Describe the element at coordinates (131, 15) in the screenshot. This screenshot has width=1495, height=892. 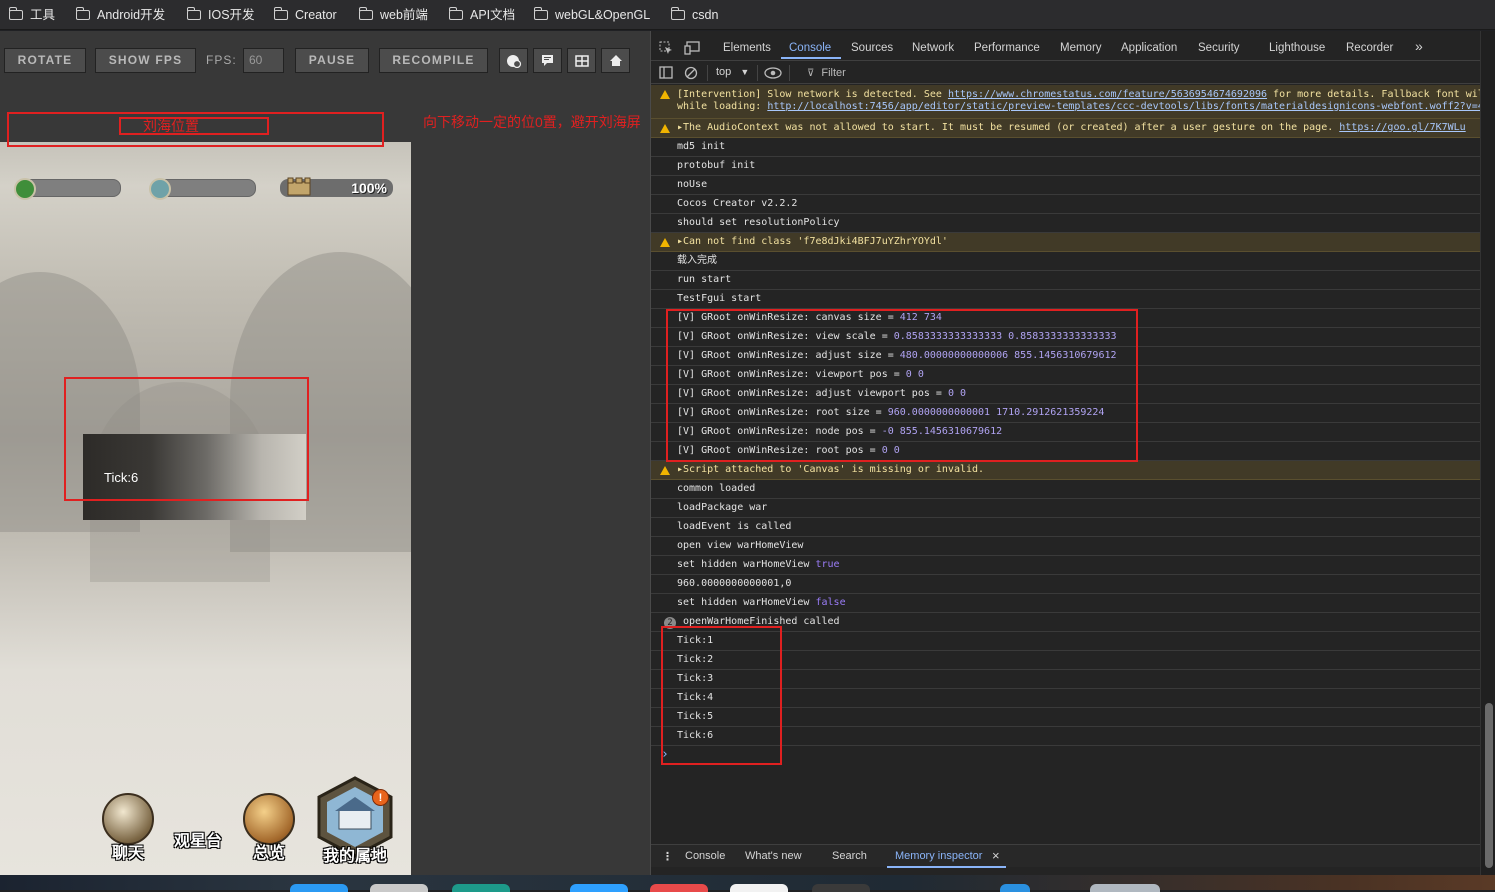
I see `bookmark-label: Android开发` at that location.